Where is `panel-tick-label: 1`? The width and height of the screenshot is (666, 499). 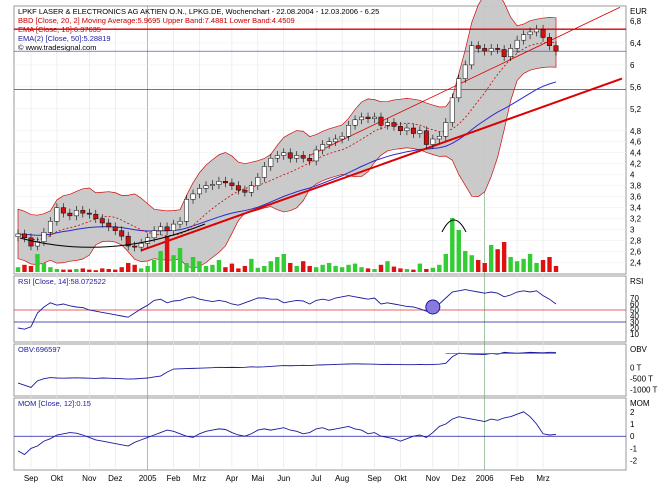
panel-tick-label: 1 is located at coordinates (632, 424).